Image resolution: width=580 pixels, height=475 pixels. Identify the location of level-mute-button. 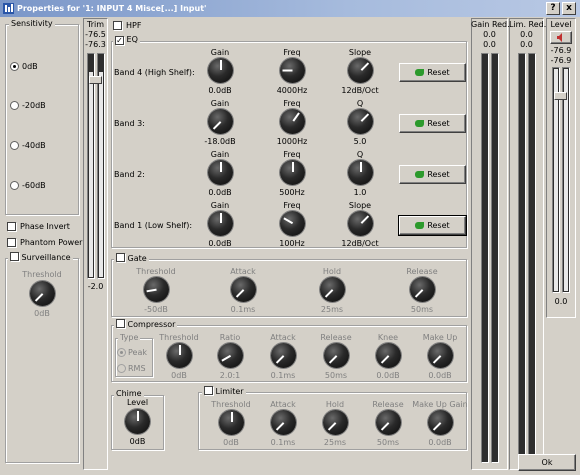
(561, 37).